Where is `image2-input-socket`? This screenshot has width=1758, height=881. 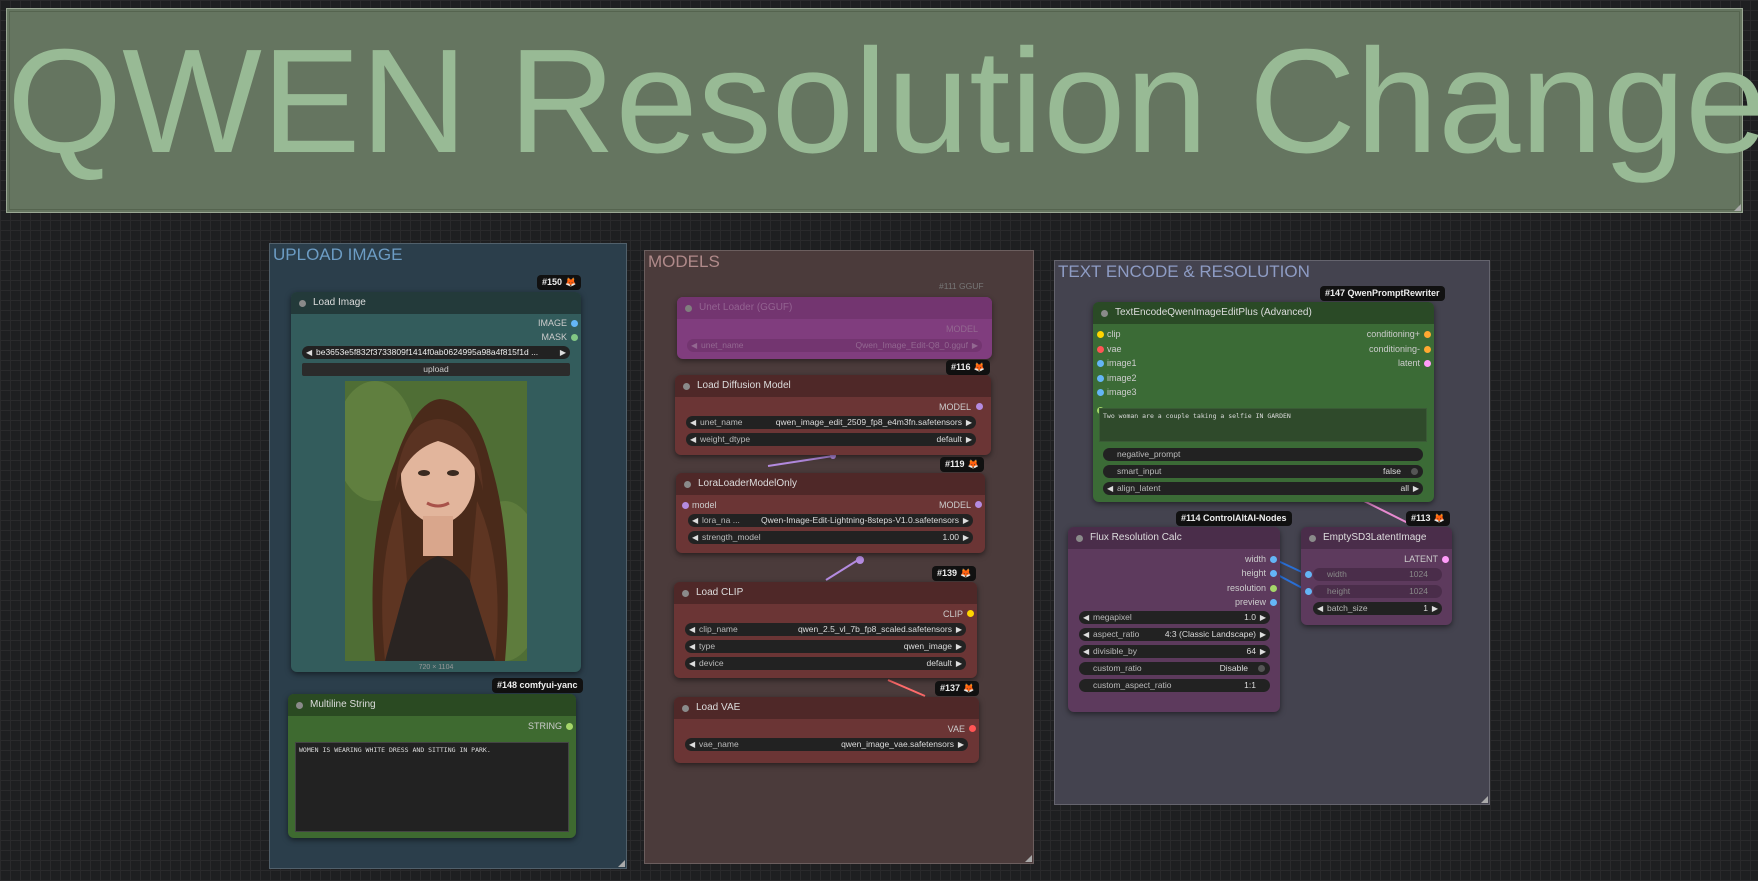
image2-input-socket is located at coordinates (1100, 378).